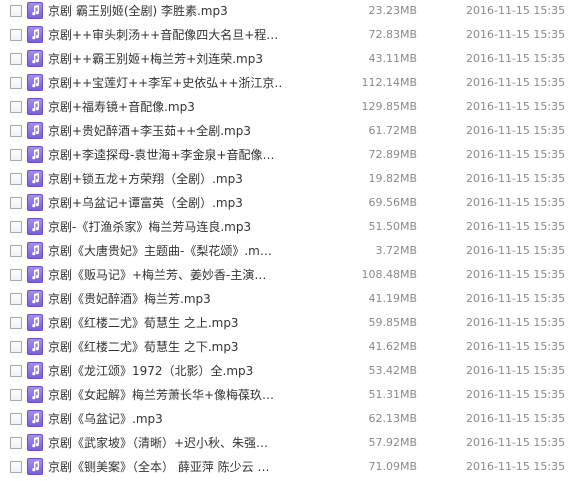 Image resolution: width=578 pixels, height=481 pixels. What do you see at coordinates (165, 203) in the screenshot?
I see `file-name: 京剧+乌盆记+谭富英（全剧）.mp3` at bounding box center [165, 203].